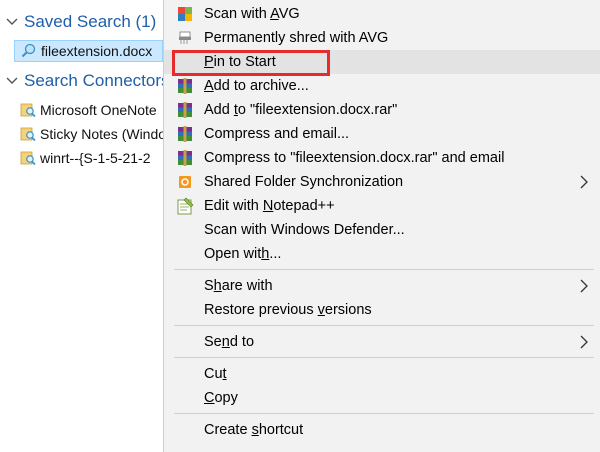 This screenshot has width=600, height=452. I want to click on menu-item-label: Permanently shred with AVG, so click(296, 38).